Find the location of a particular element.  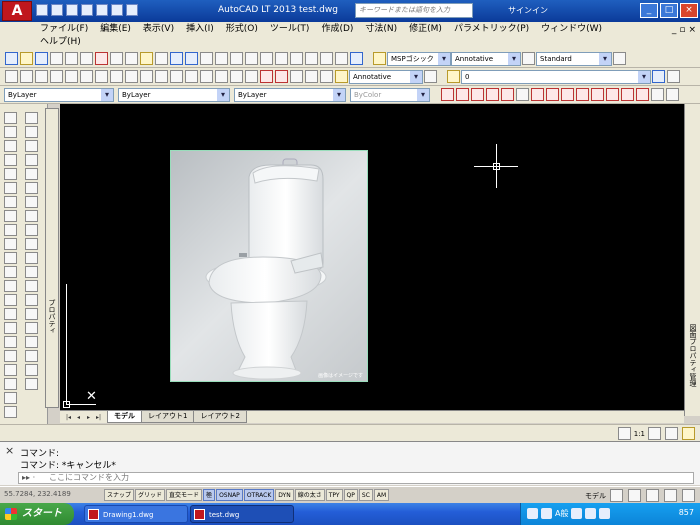

dim-style-combo: Standard is located at coordinates (574, 58).